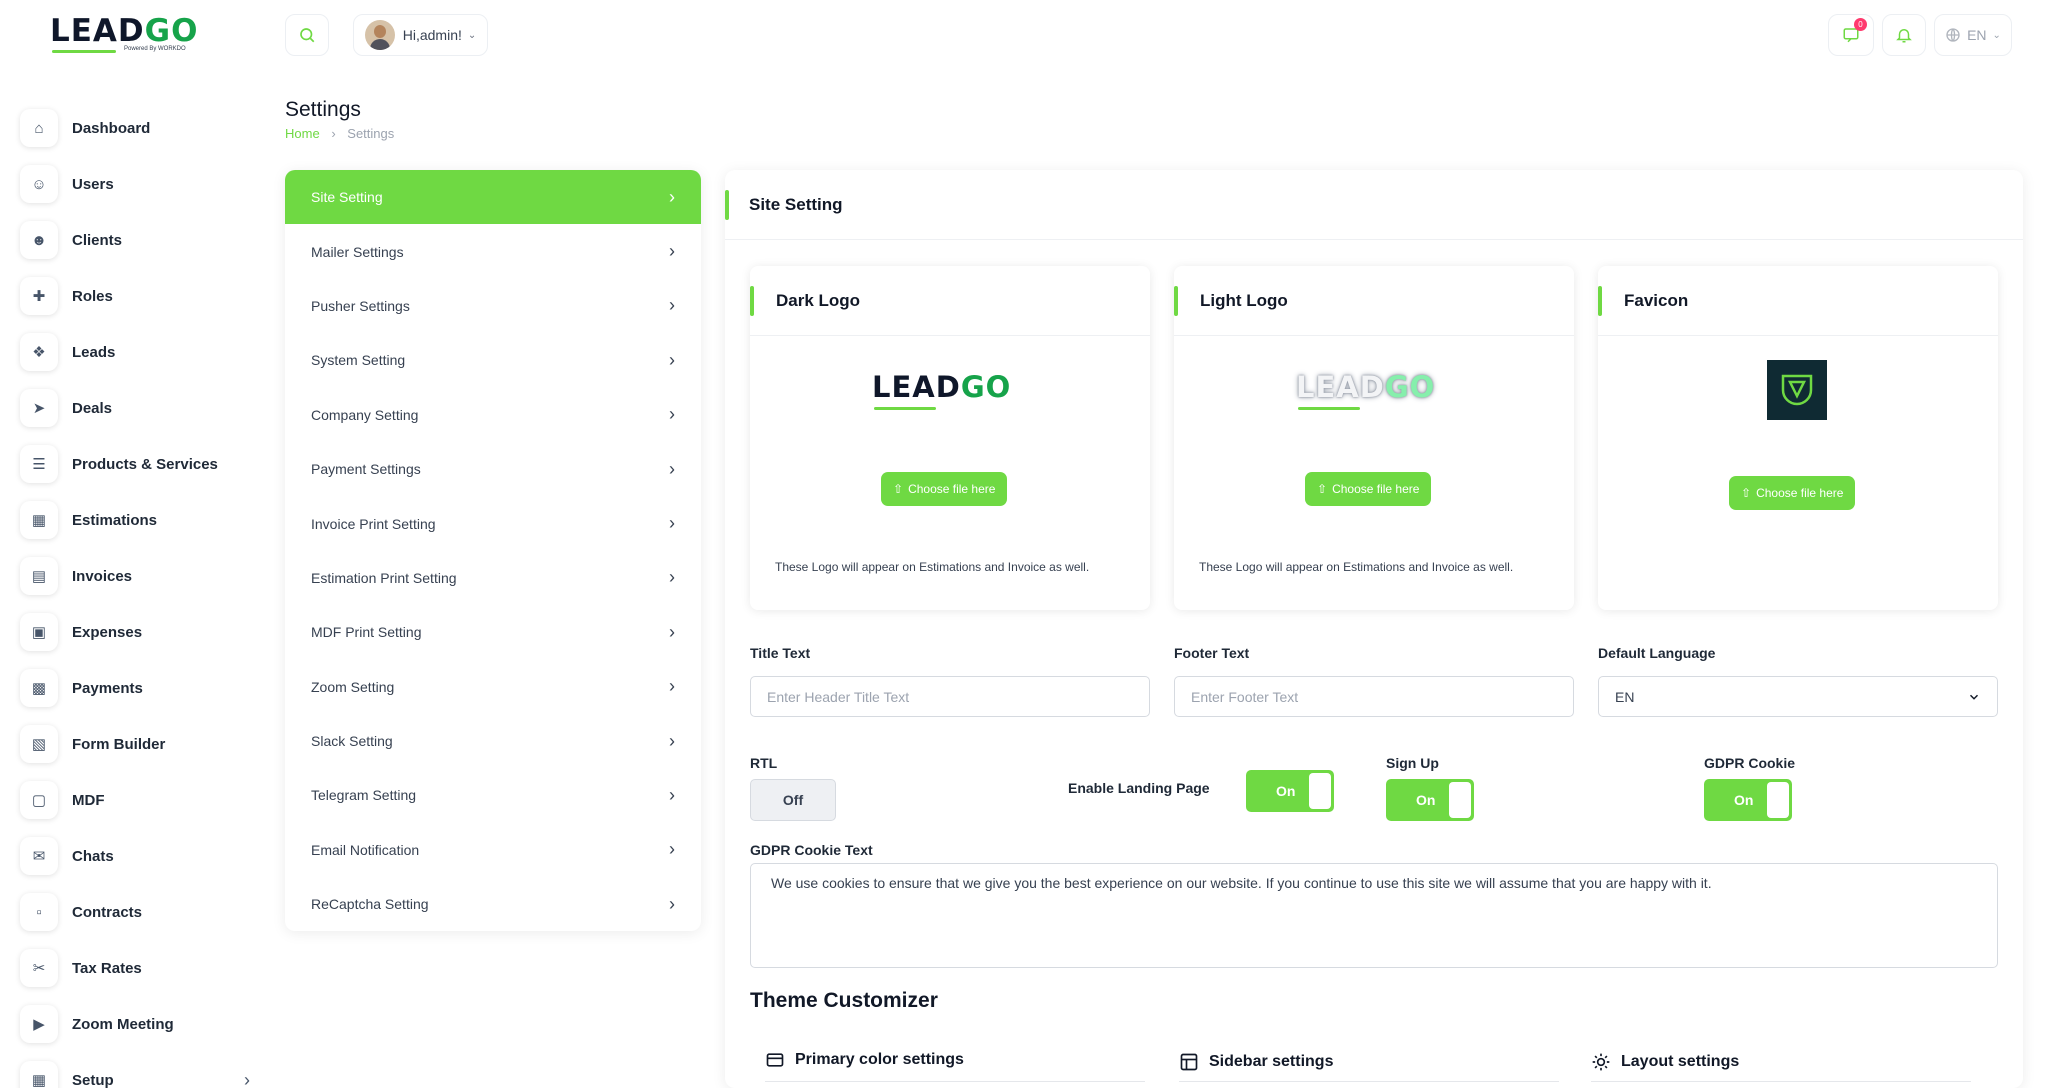 Image resolution: width=2053 pixels, height=1088 pixels. I want to click on toggle-knob, so click(1778, 800).